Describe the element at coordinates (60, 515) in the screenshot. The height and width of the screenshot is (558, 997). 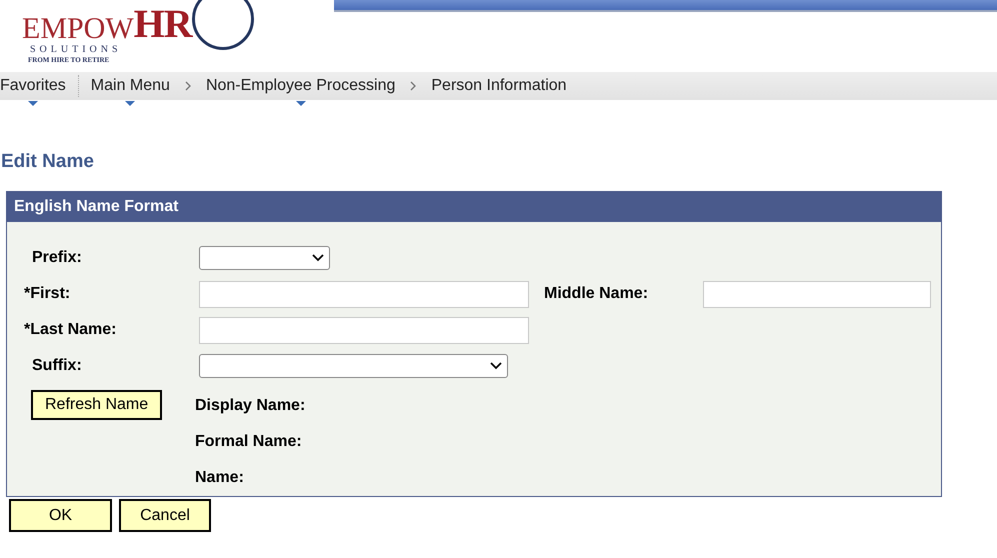
I see `action-button: OK` at that location.